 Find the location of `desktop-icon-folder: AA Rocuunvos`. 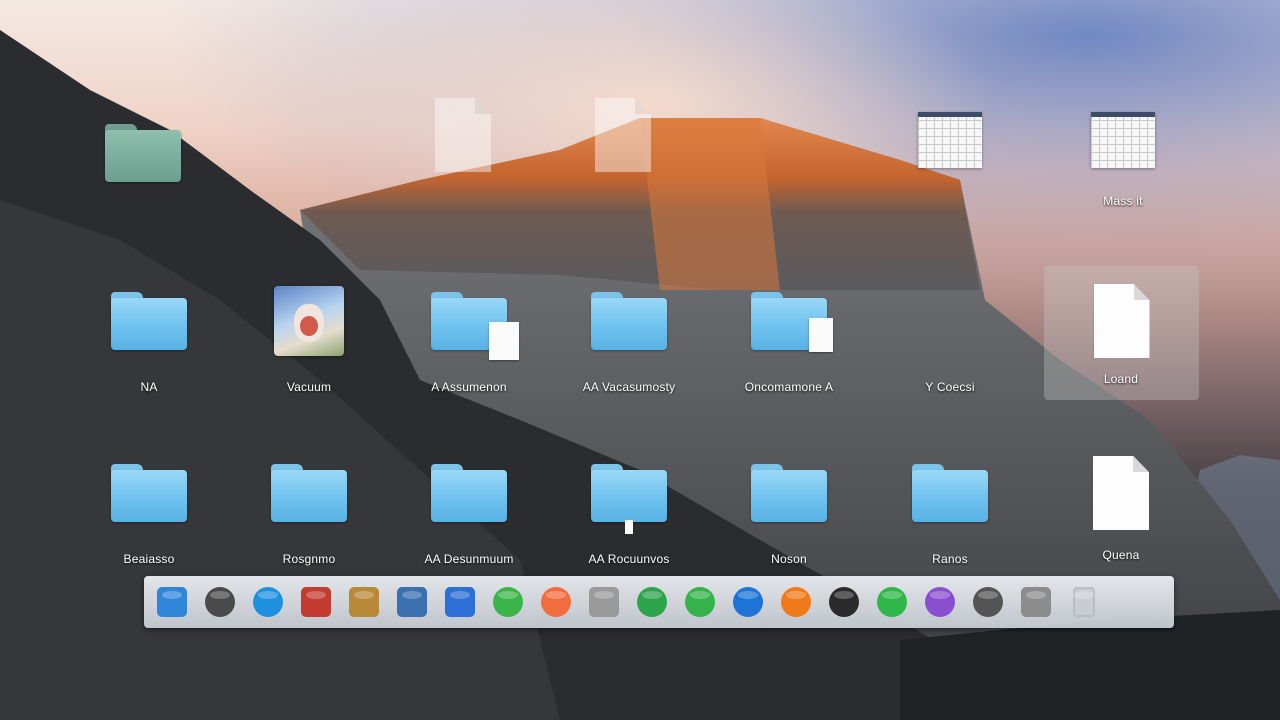

desktop-icon-folder: AA Rocuunvos is located at coordinates (629, 523).